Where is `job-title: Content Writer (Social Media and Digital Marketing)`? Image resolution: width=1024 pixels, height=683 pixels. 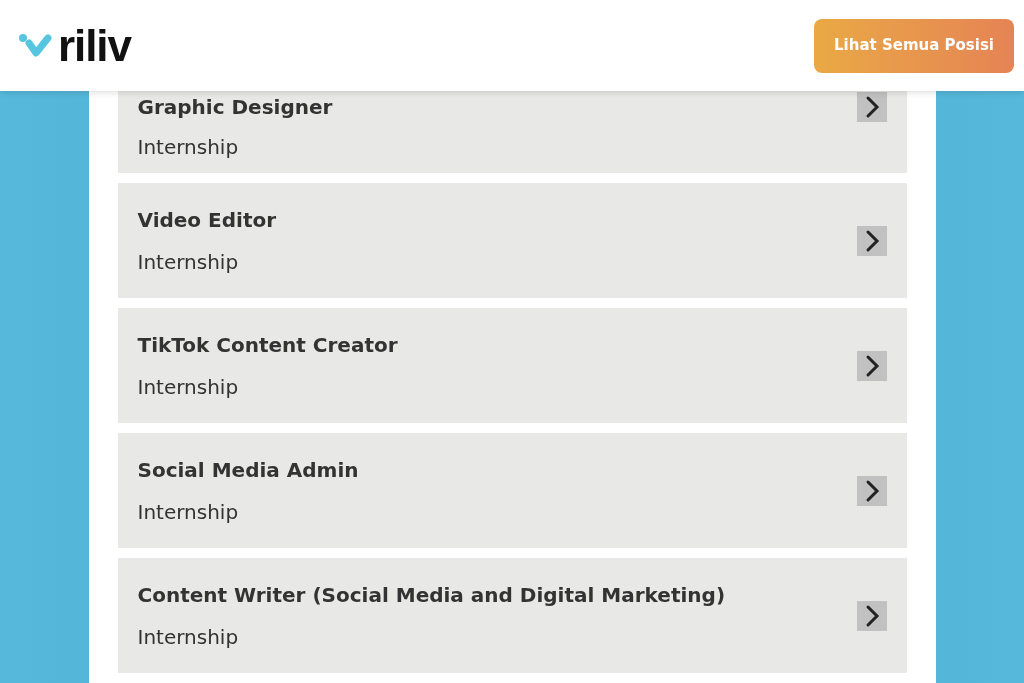 job-title: Content Writer (Social Media and Digital Marketing) is located at coordinates (431, 595).